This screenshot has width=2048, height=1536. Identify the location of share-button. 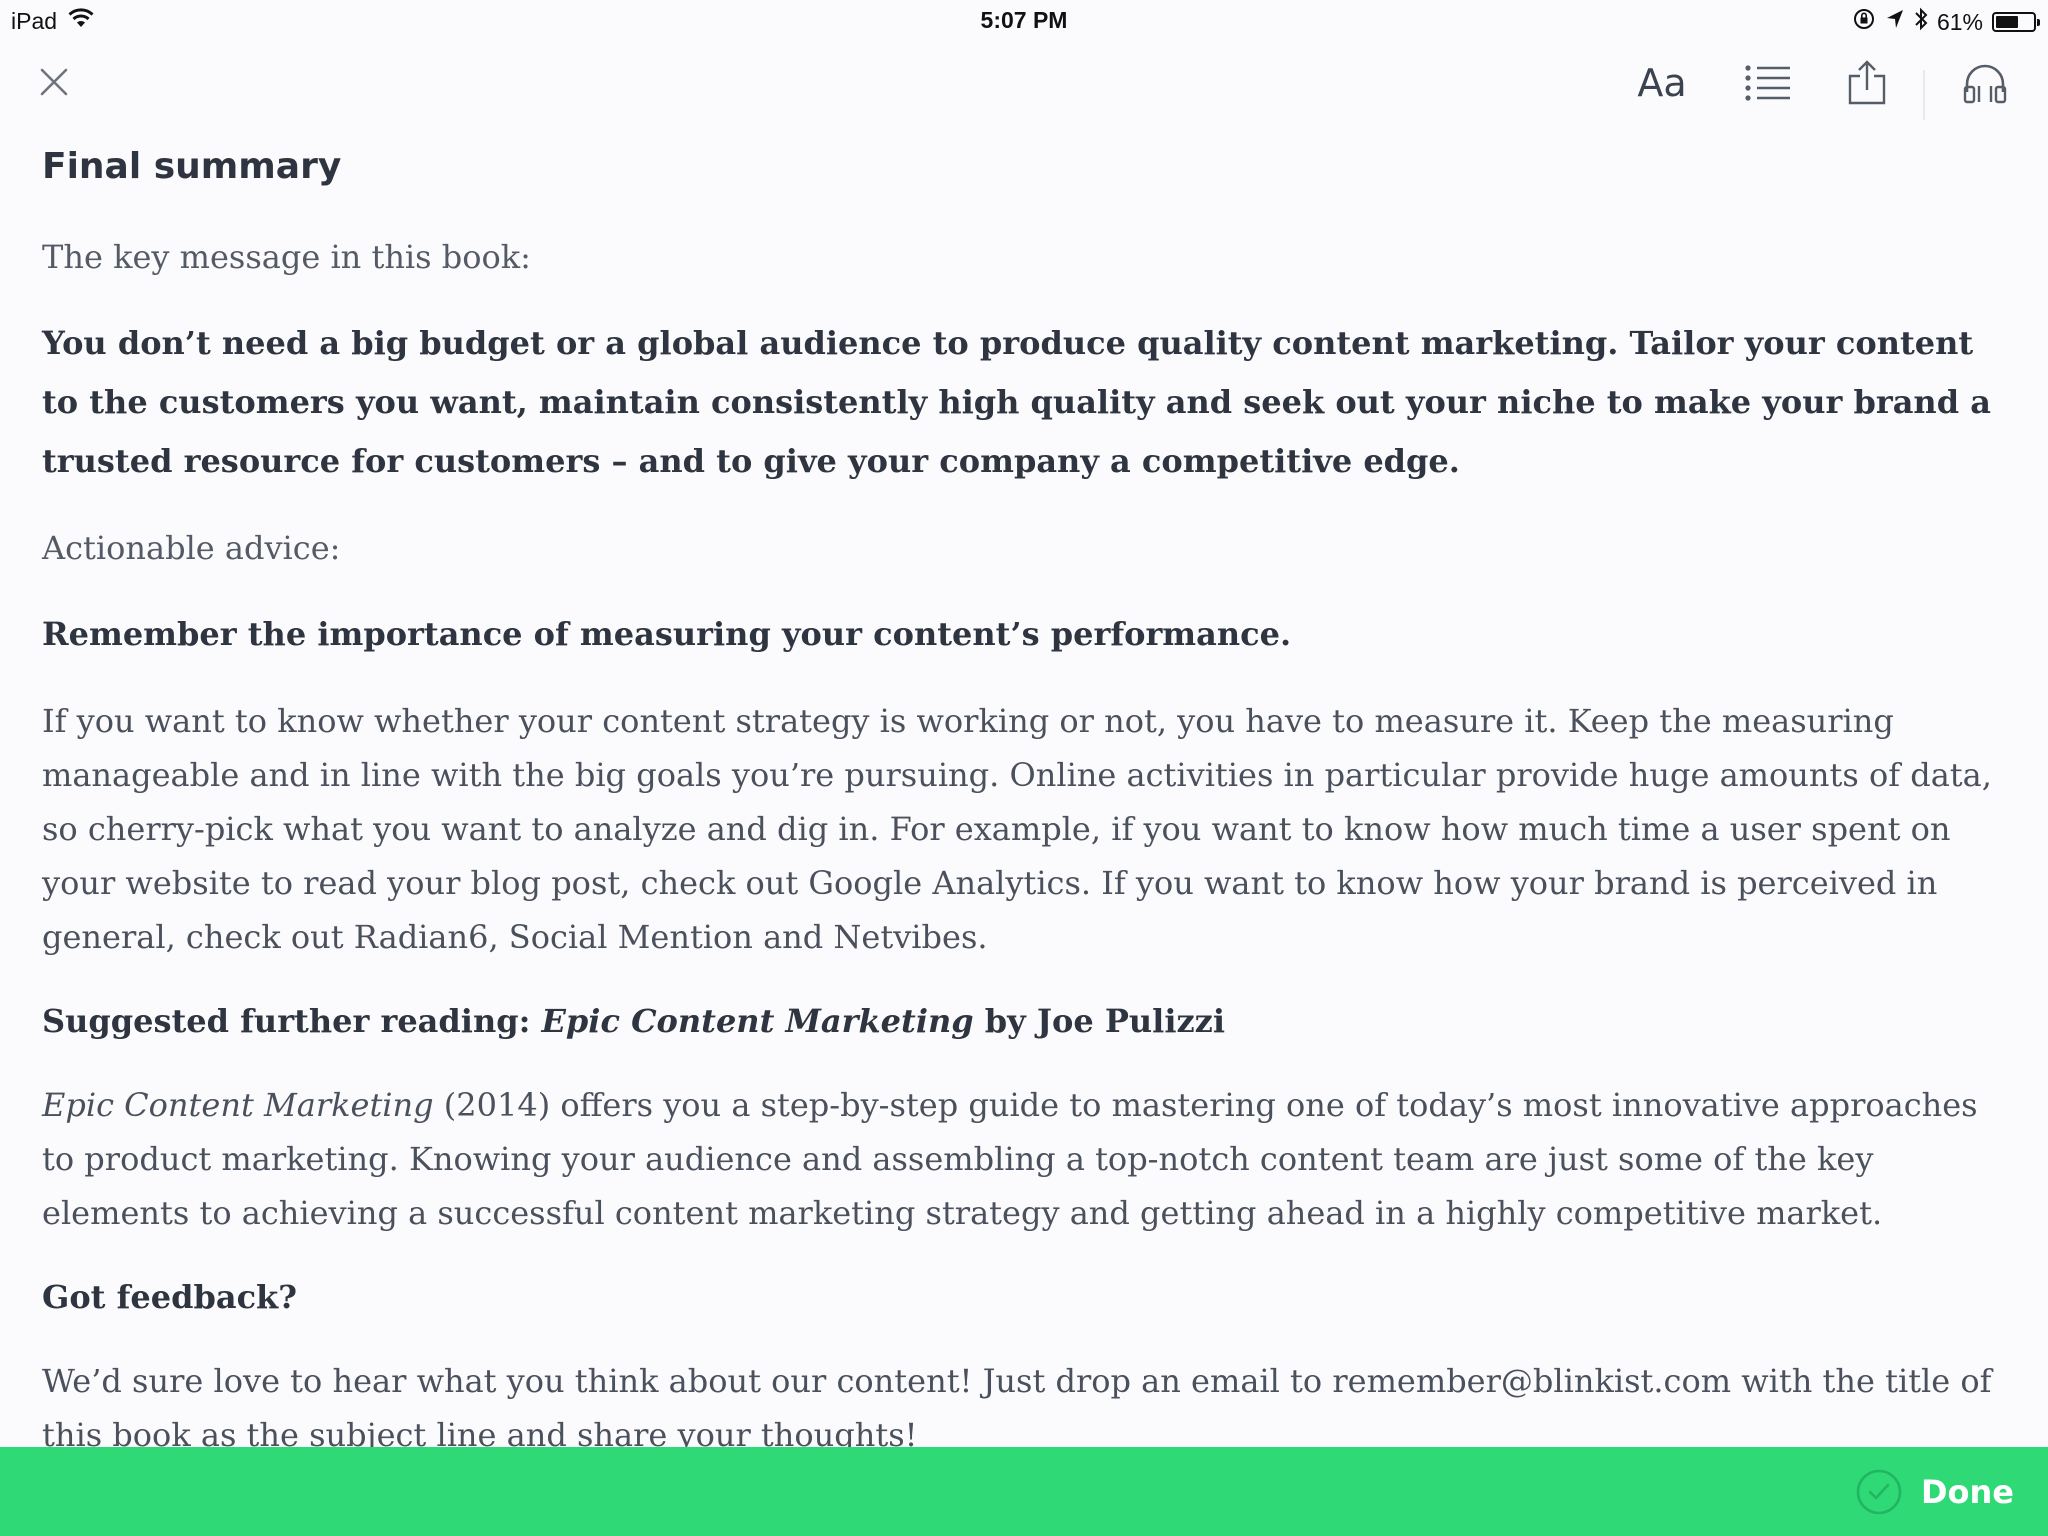
(1867, 83).